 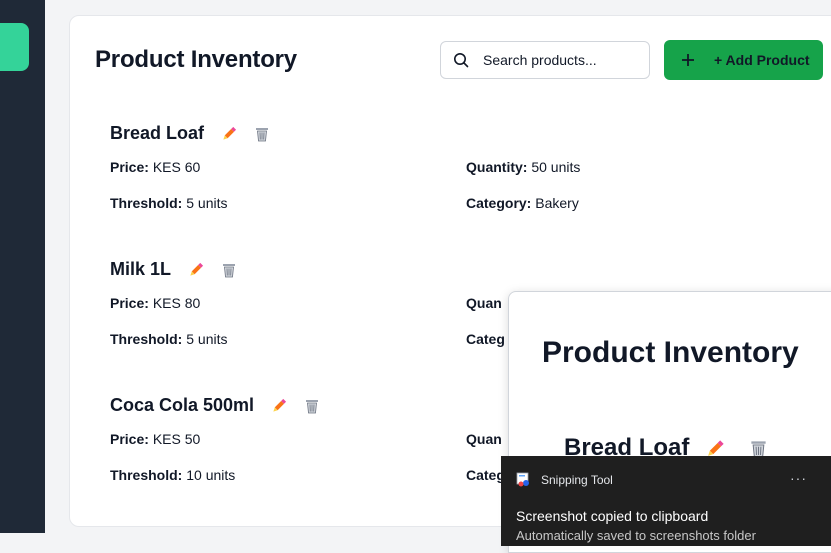 I want to click on add-product-label: + Add Product, so click(x=762, y=60).